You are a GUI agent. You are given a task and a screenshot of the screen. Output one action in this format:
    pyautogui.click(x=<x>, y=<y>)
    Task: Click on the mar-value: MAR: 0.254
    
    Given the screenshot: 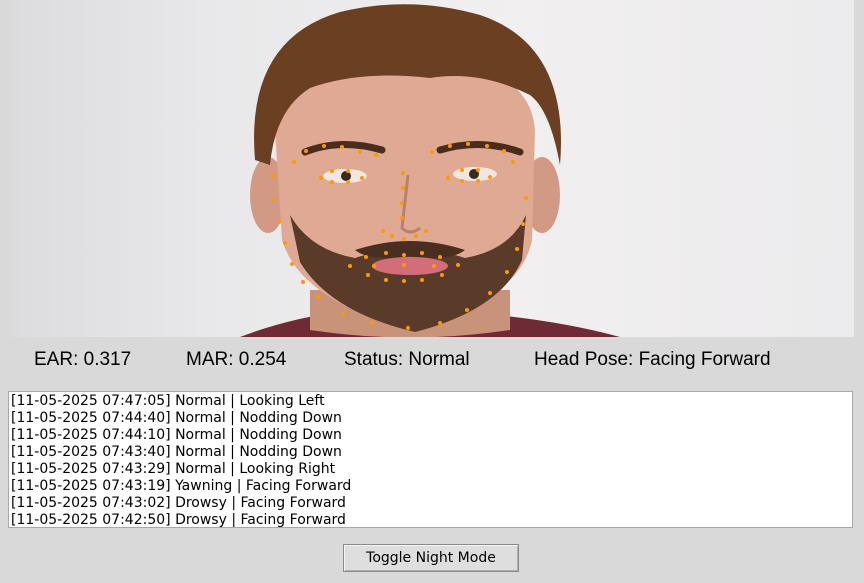 What is the action you would take?
    pyautogui.click(x=236, y=359)
    